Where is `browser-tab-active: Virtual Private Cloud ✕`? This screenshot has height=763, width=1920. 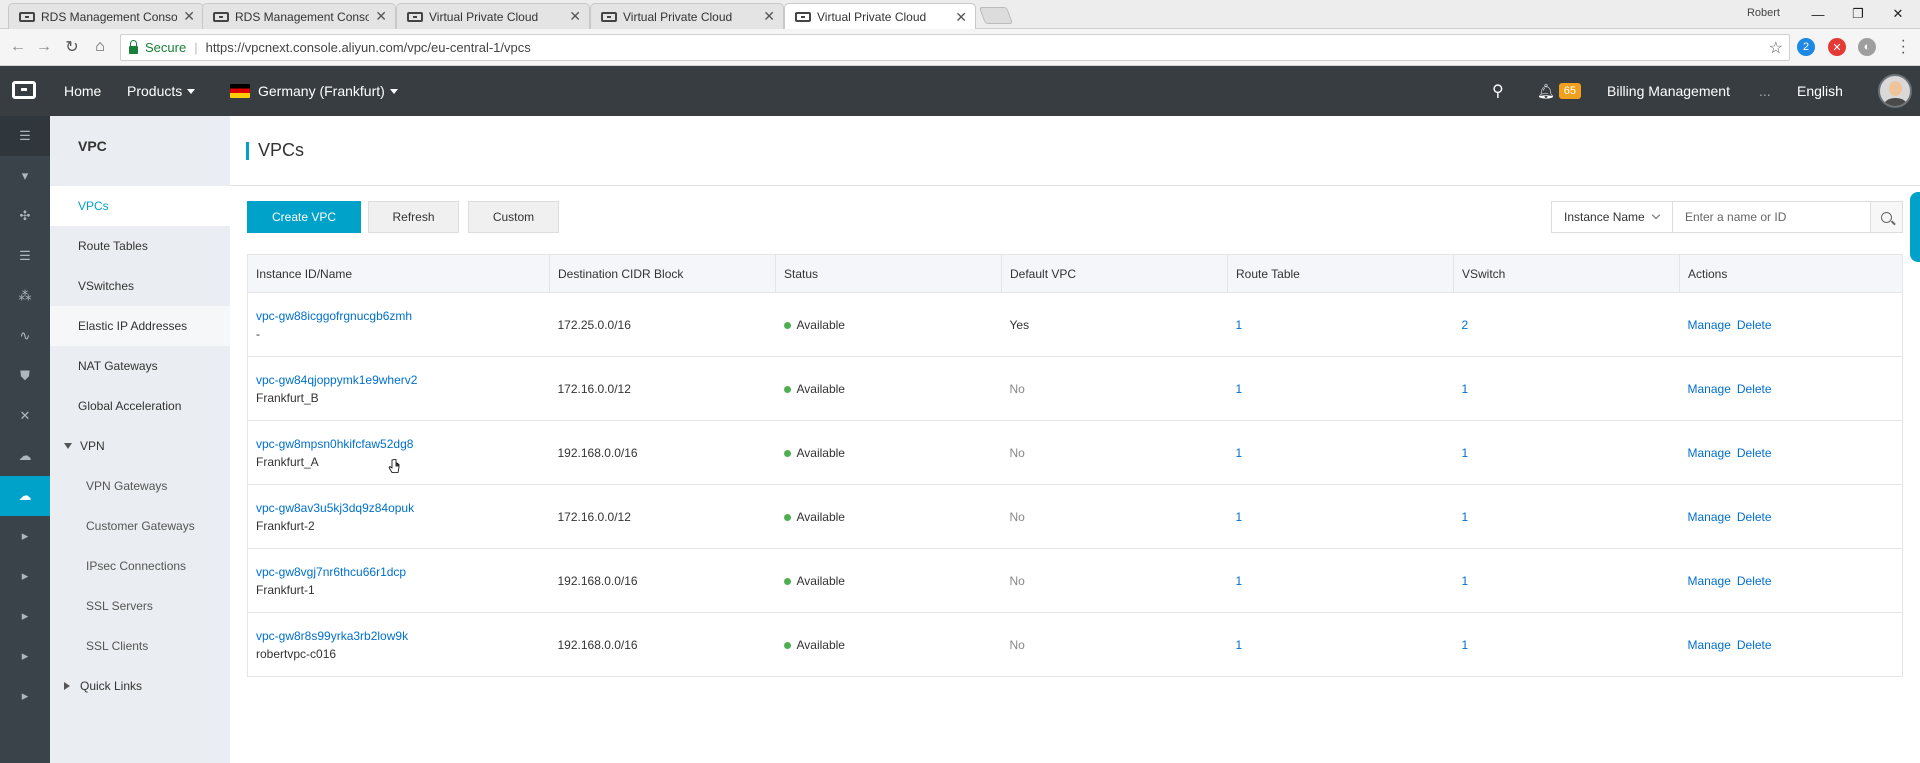 browser-tab-active: Virtual Private Cloud ✕ is located at coordinates (880, 16).